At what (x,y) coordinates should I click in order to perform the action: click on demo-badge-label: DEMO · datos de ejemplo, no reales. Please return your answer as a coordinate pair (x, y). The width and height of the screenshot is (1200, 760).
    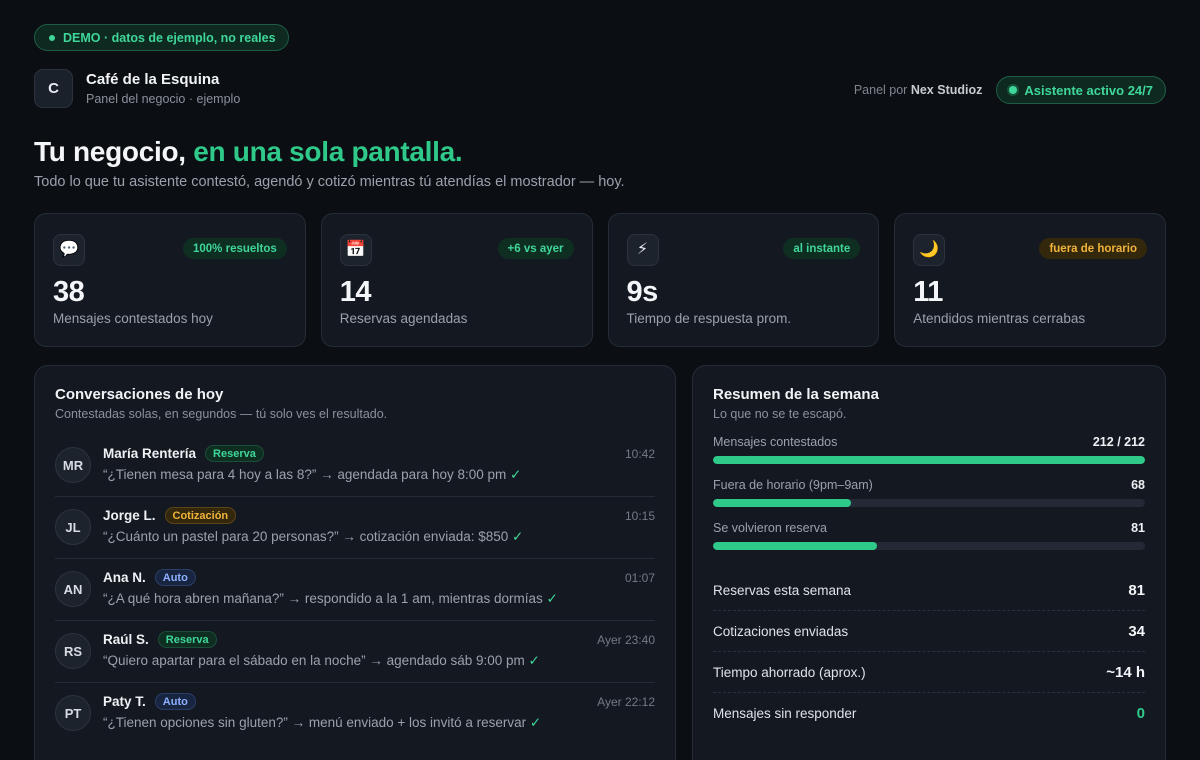
    Looking at the image, I should click on (169, 37).